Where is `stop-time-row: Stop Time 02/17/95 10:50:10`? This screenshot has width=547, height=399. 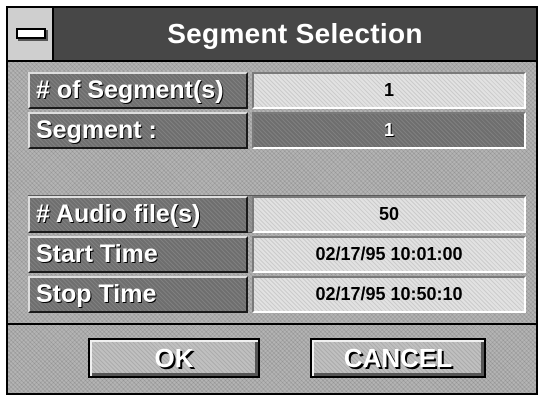 stop-time-row: Stop Time 02/17/95 10:50:10 is located at coordinates (277, 294).